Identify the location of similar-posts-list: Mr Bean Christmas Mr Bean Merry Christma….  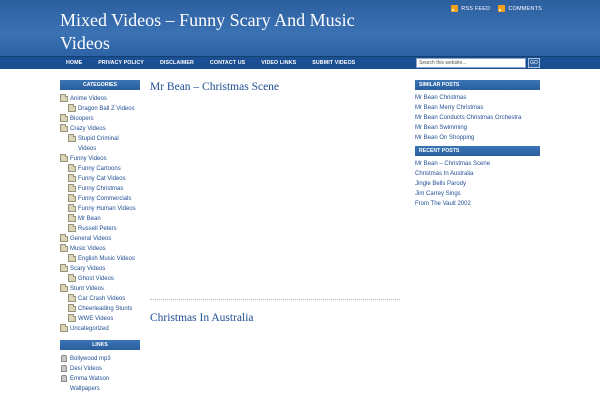
(477, 119).